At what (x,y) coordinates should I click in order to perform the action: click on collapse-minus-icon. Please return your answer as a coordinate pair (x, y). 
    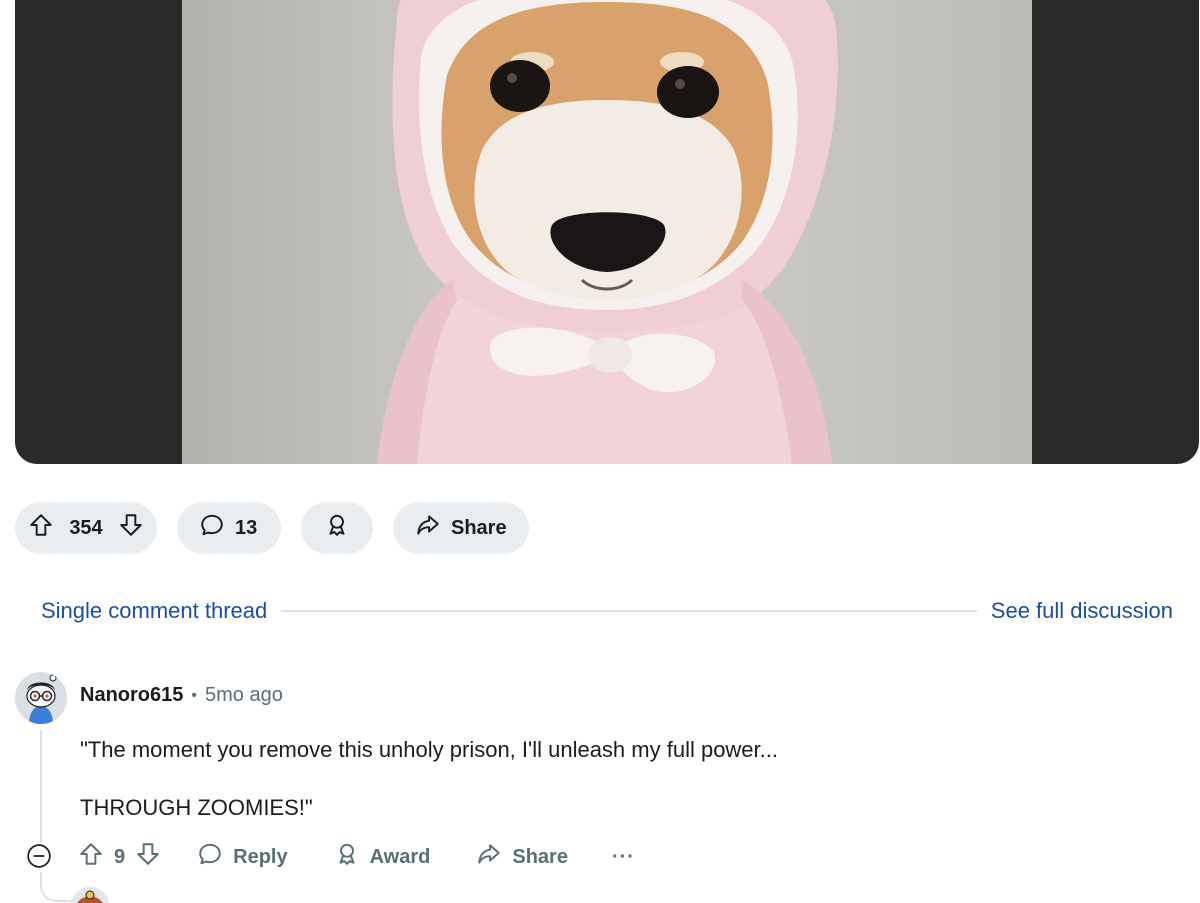
    Looking at the image, I should click on (39, 856).